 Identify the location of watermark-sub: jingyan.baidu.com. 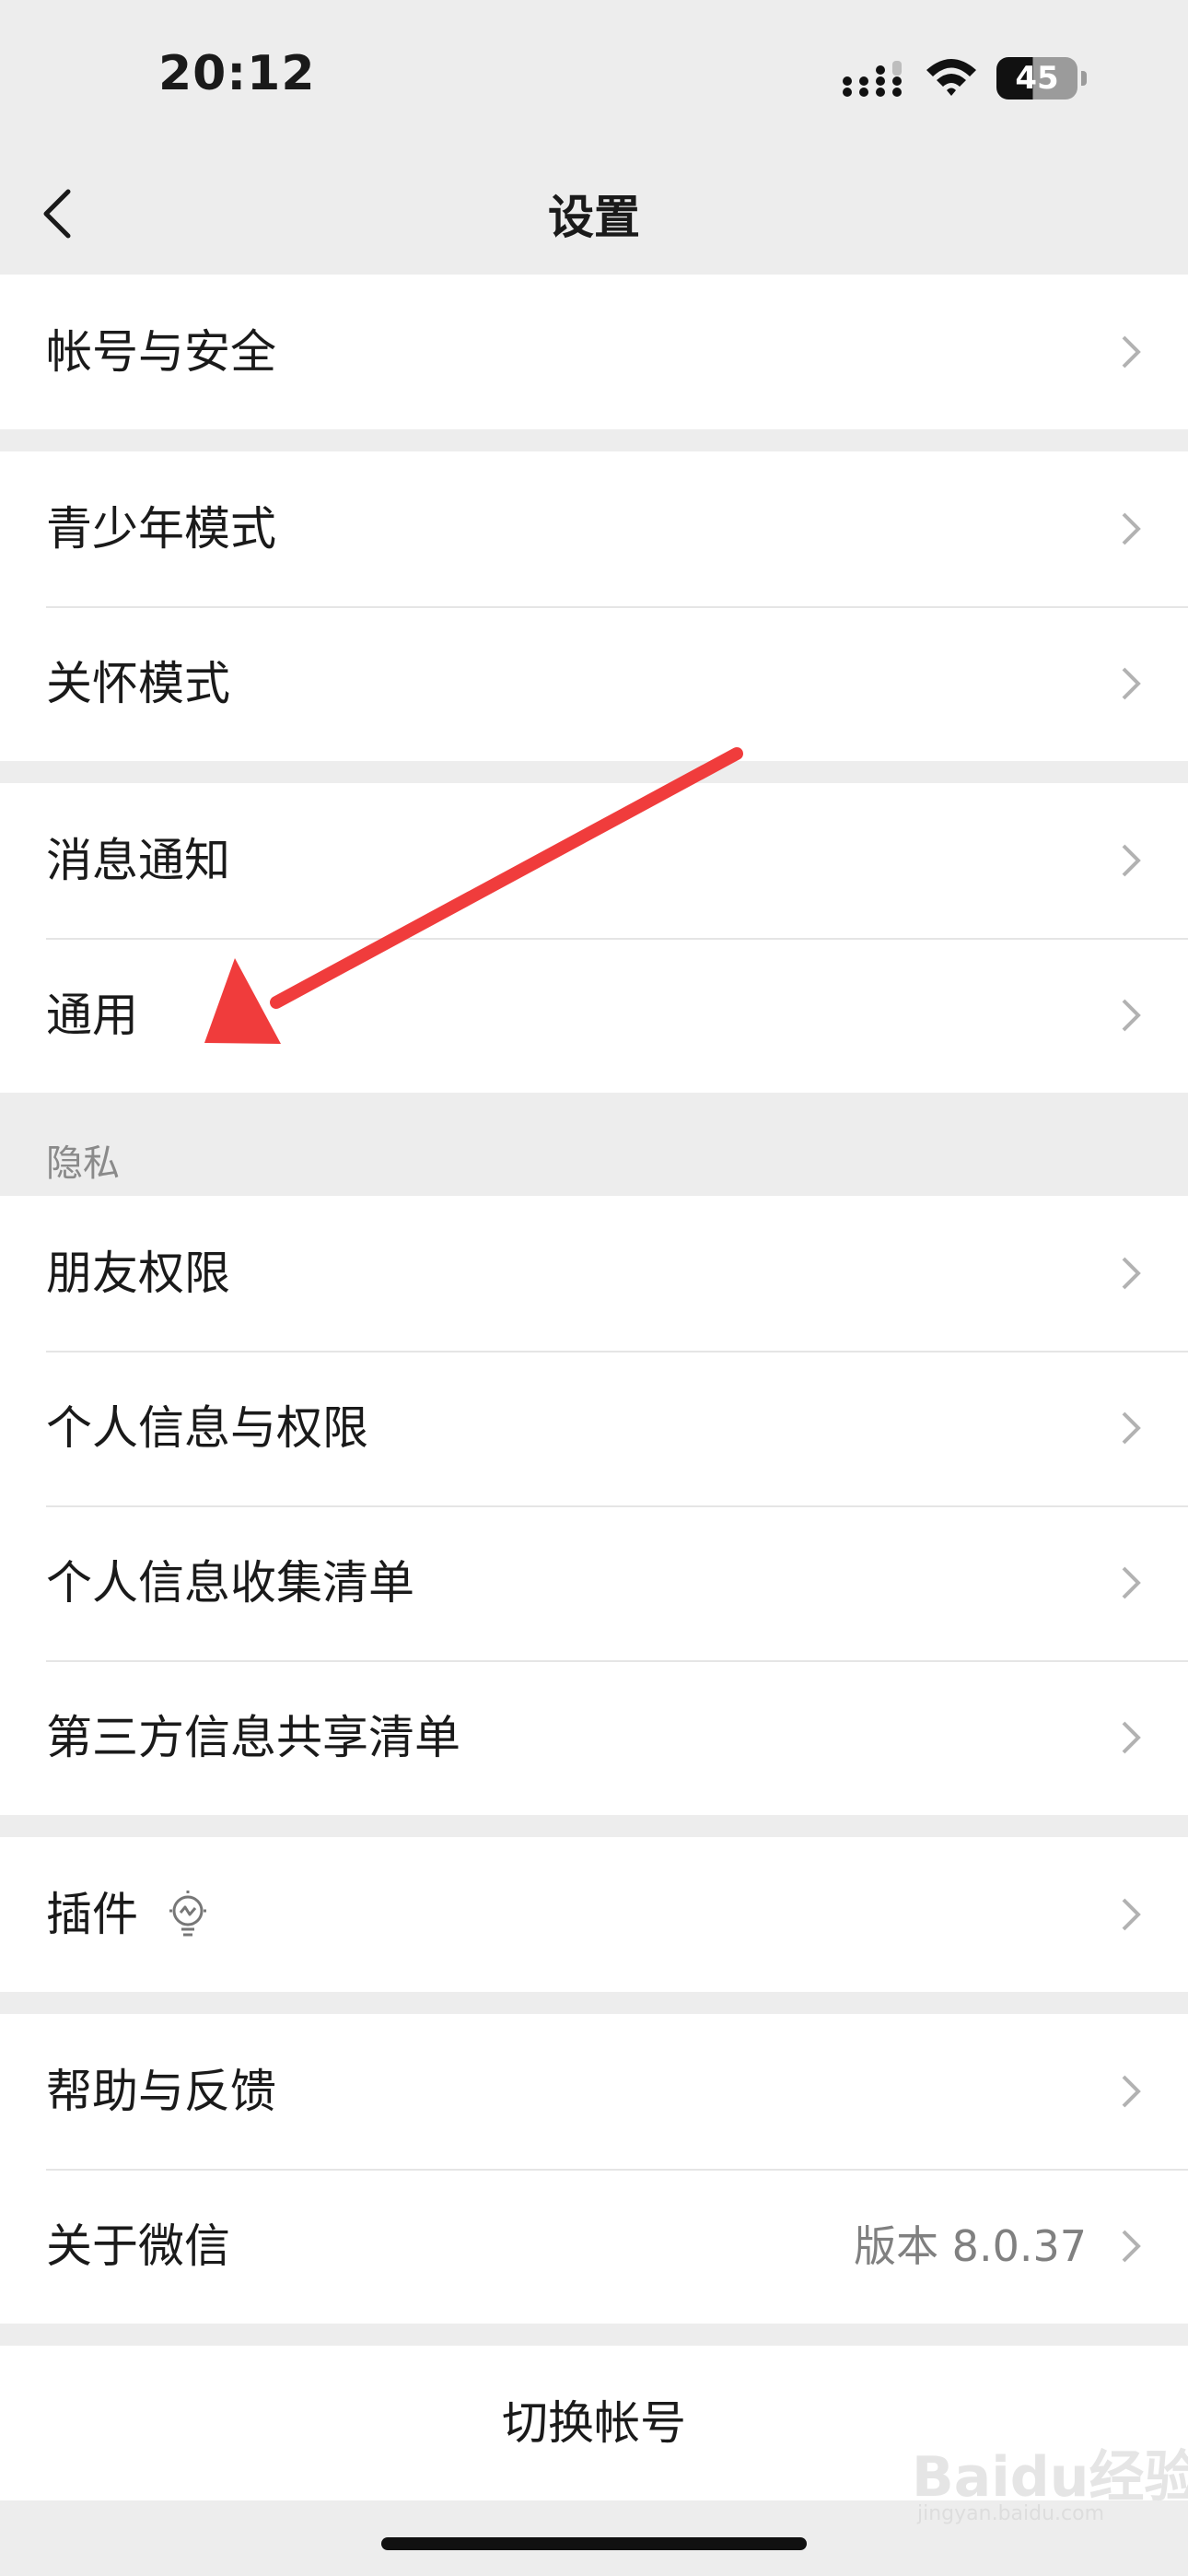
(1011, 2513).